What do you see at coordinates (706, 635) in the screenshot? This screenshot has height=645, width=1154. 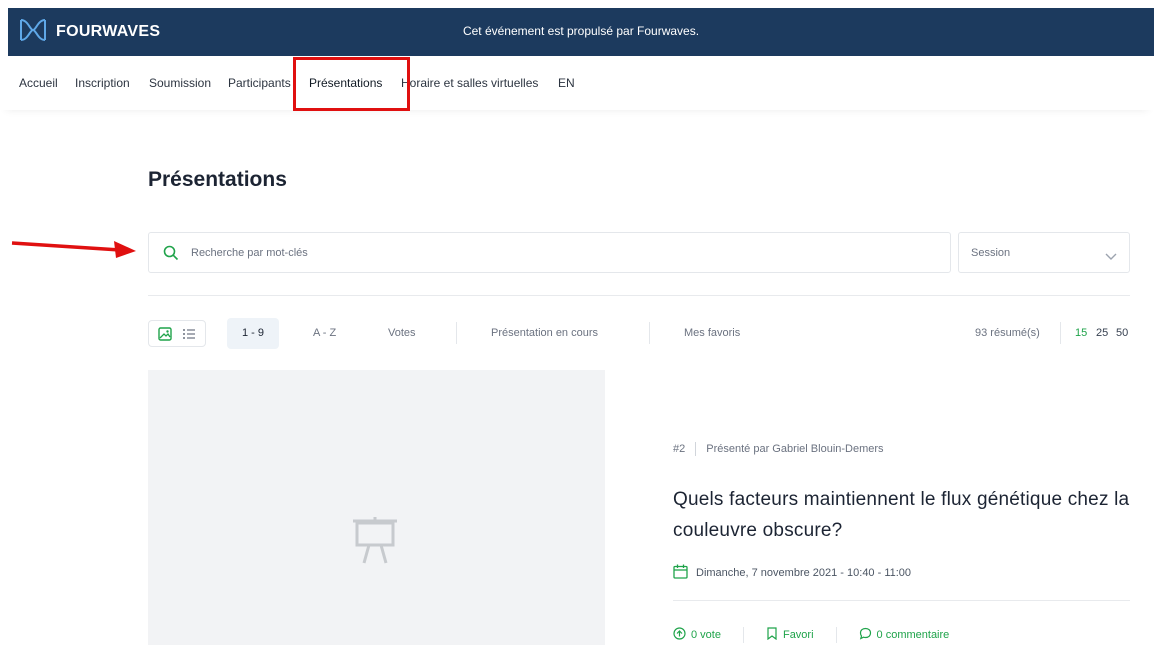 I see `vote-label: 0 vote` at bounding box center [706, 635].